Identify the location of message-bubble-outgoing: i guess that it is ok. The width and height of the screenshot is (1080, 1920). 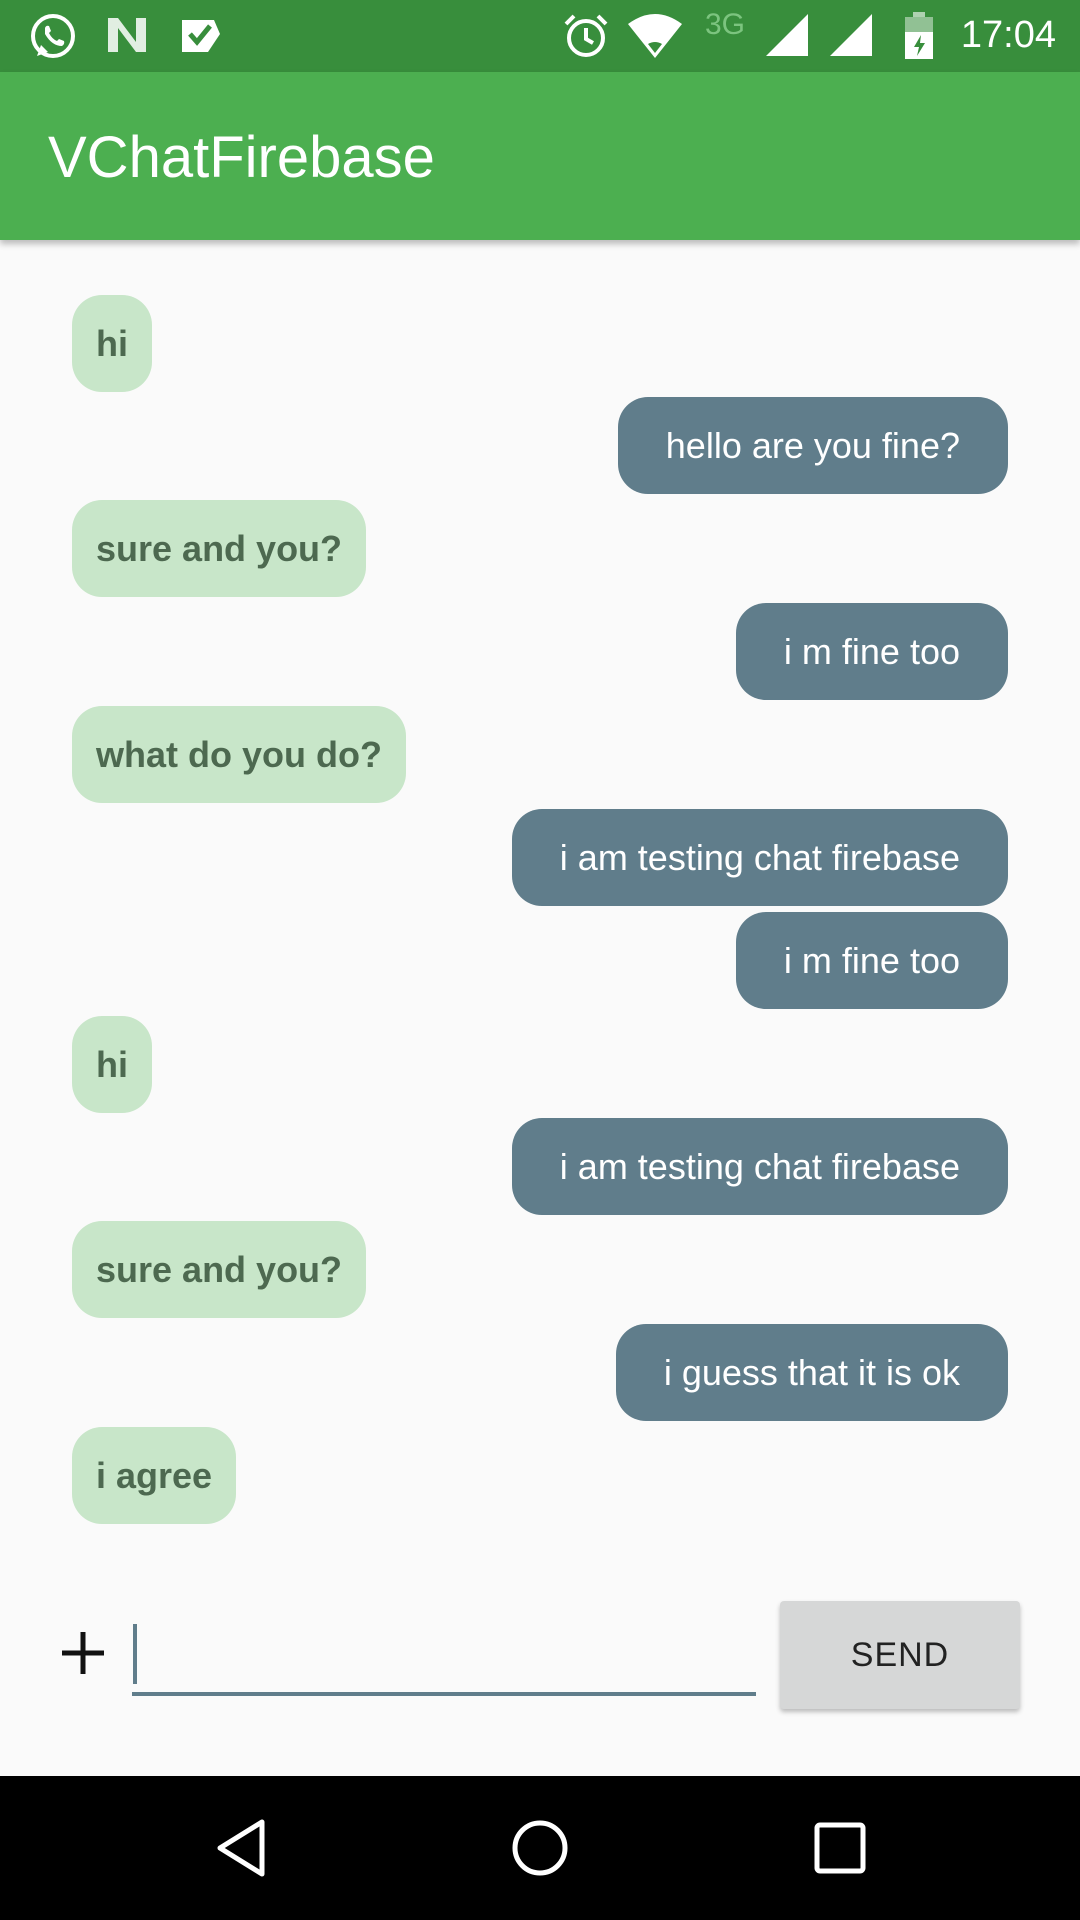
(811, 1372).